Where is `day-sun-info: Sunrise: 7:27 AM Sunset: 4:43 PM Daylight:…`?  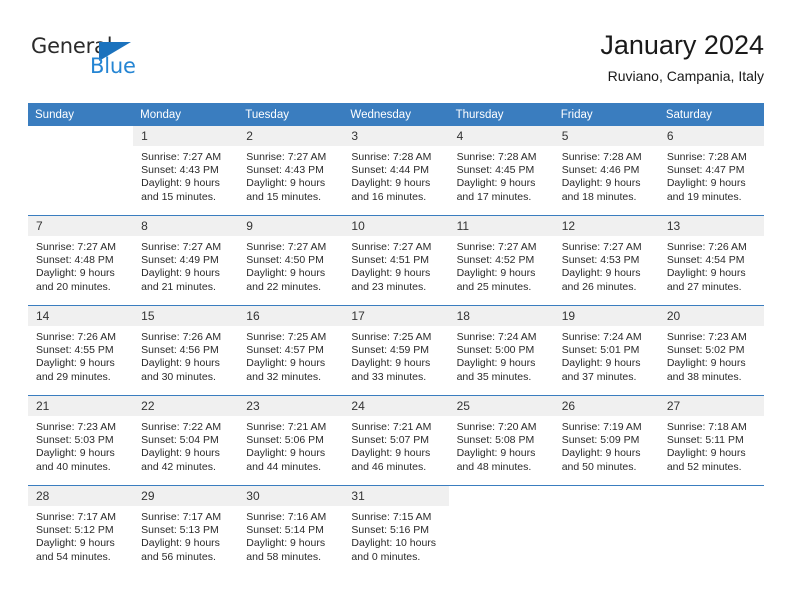 day-sun-info: Sunrise: 7:27 AM Sunset: 4:43 PM Daylight:… is located at coordinates (290, 175).